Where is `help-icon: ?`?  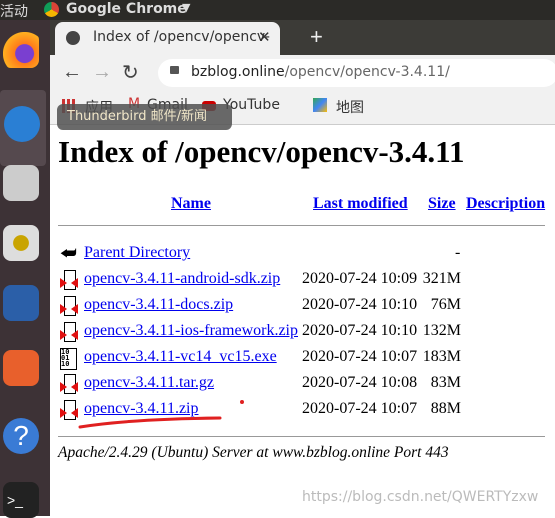 help-icon: ? is located at coordinates (21, 436).